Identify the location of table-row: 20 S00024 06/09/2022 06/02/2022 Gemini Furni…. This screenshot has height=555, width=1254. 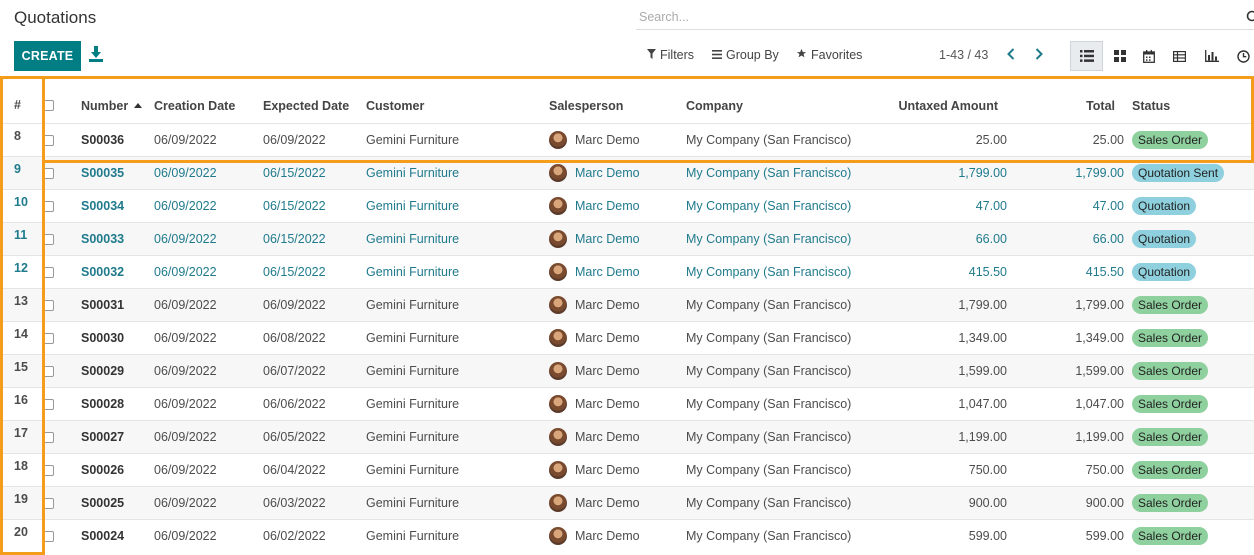
(627, 535).